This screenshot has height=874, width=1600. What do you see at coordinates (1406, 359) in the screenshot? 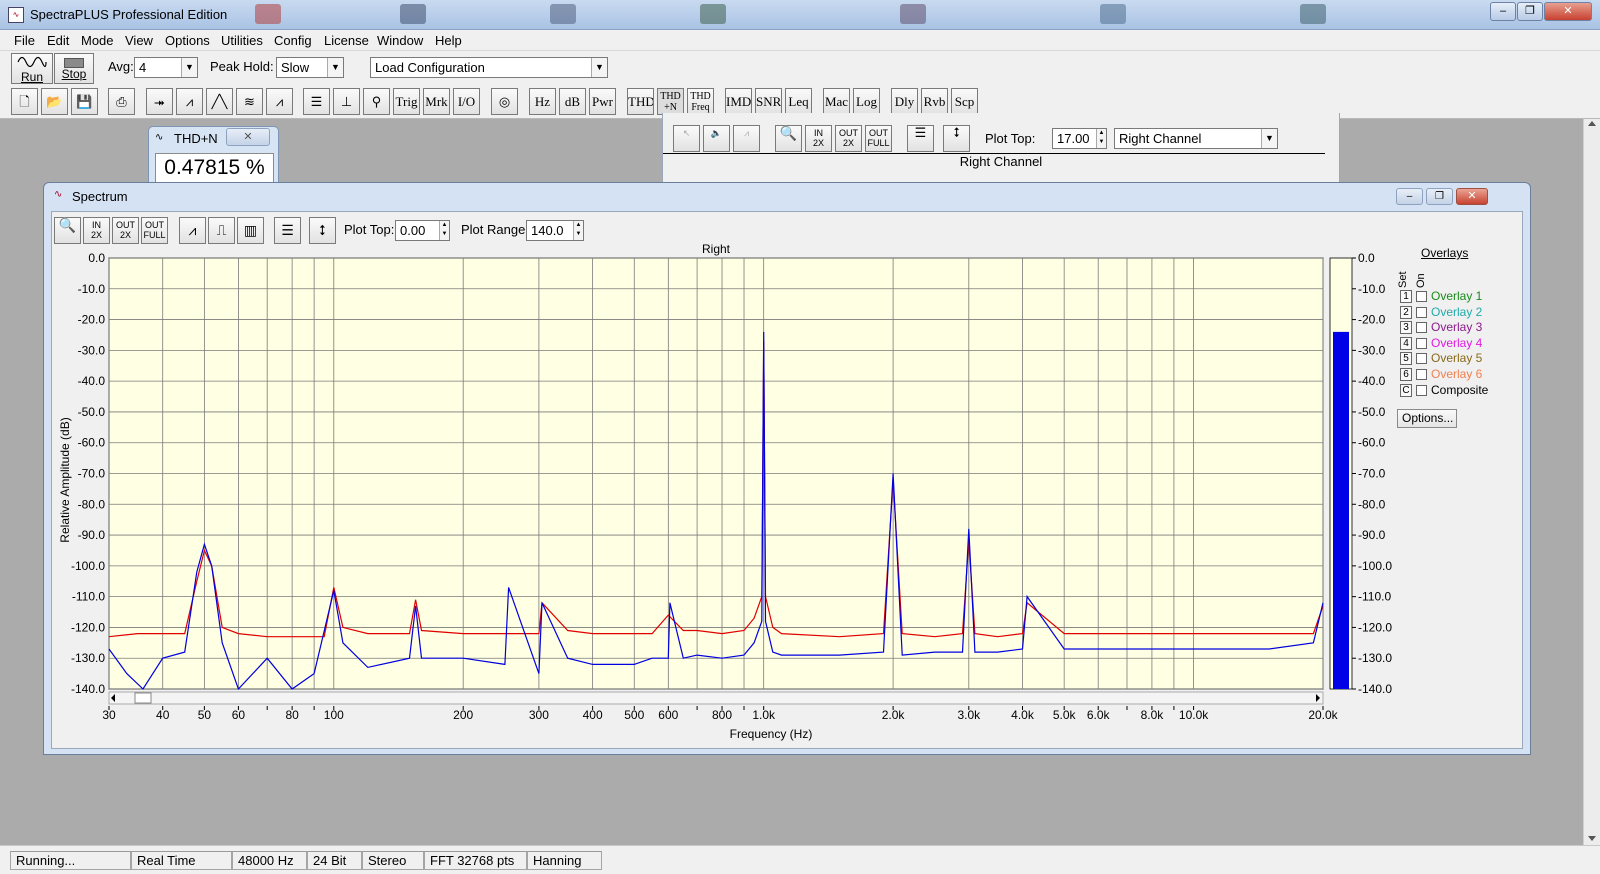
I see `overlay-set-button: 5` at bounding box center [1406, 359].